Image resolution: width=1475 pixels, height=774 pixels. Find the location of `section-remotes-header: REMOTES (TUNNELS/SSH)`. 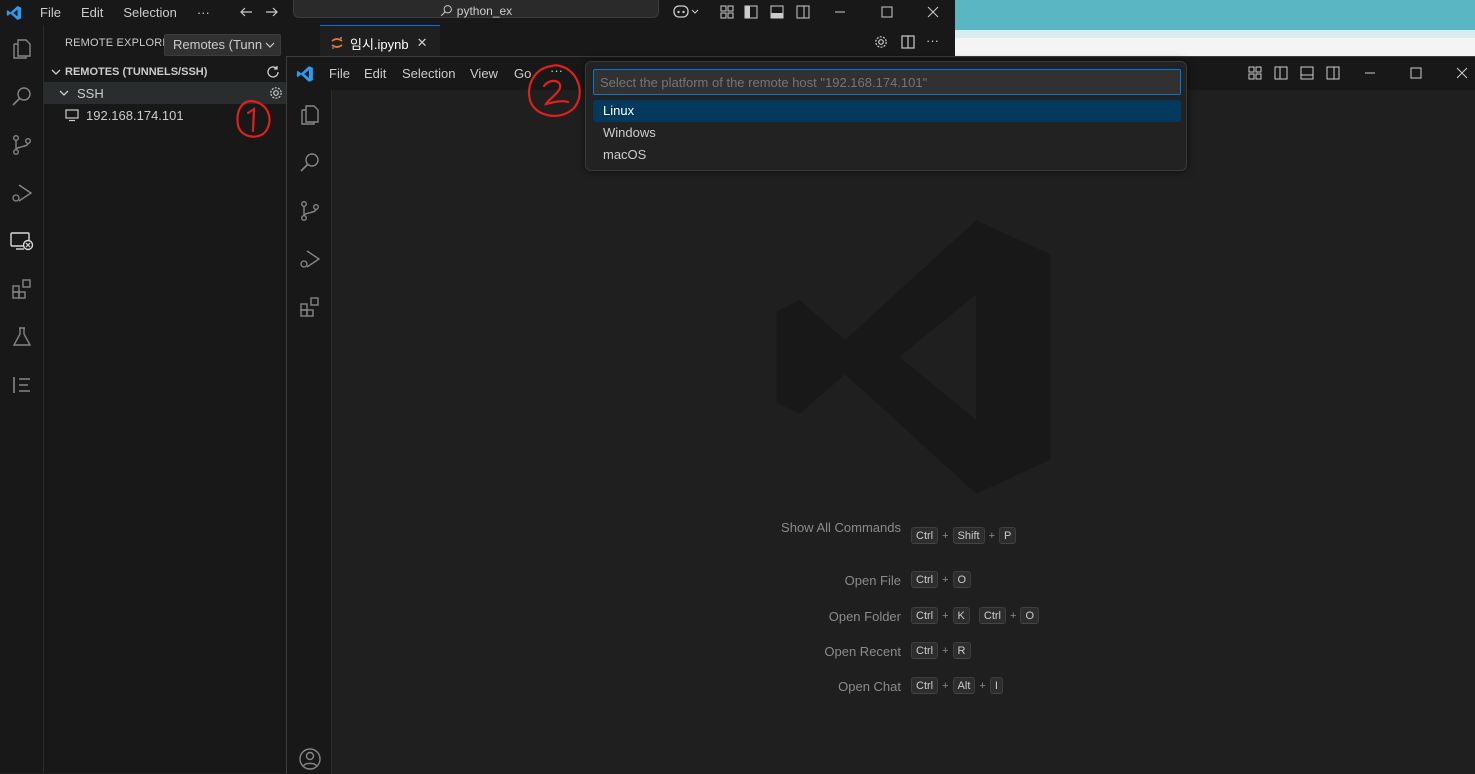

section-remotes-header: REMOTES (TUNNELS/SSH) is located at coordinates (165, 72).